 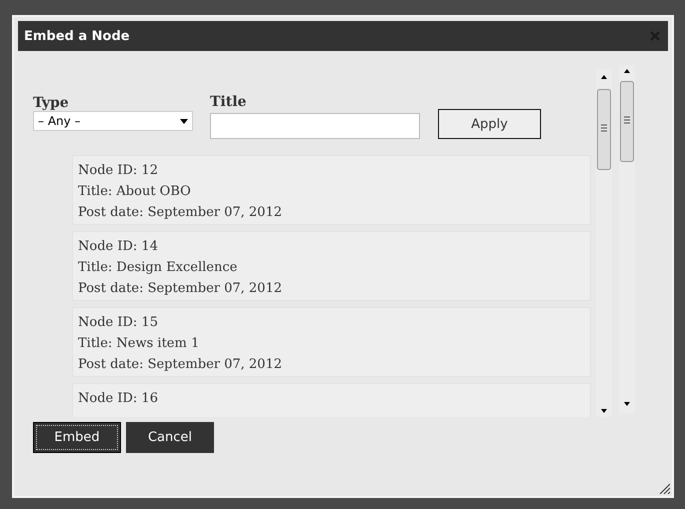 What do you see at coordinates (158, 268) in the screenshot?
I see `result-text: Title: Design Excellence` at bounding box center [158, 268].